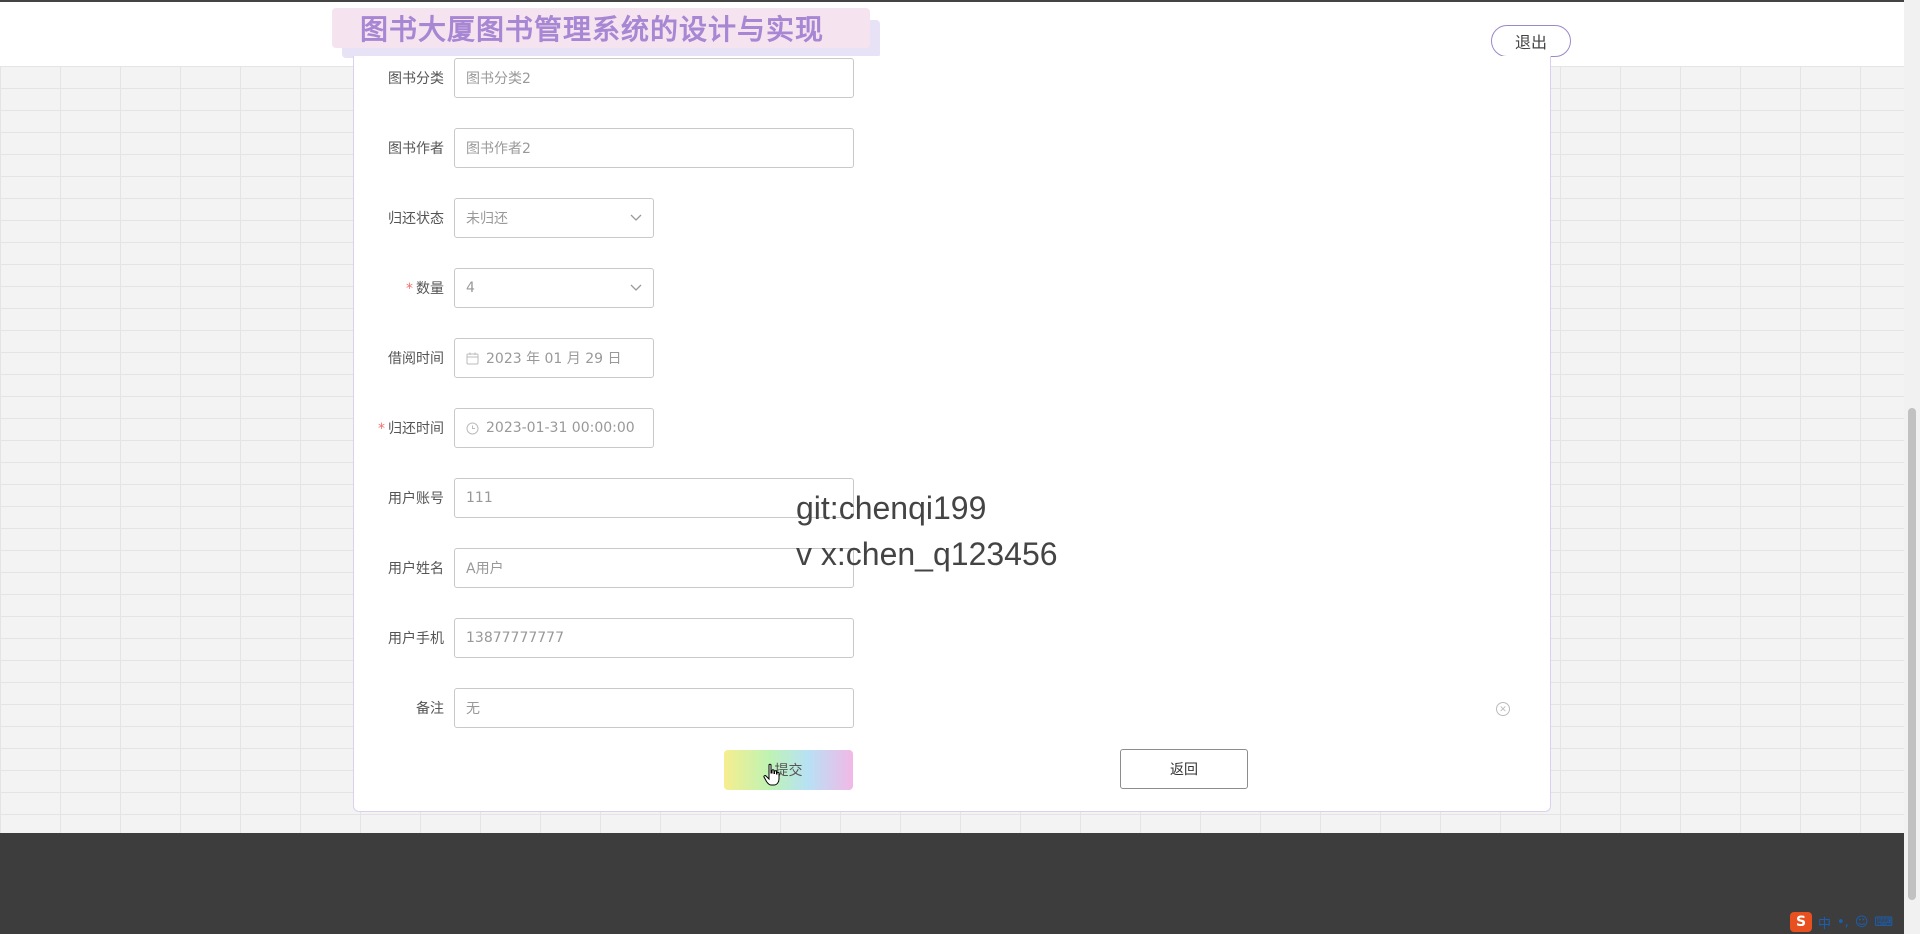  I want to click on field-label: 用户账号, so click(416, 499).